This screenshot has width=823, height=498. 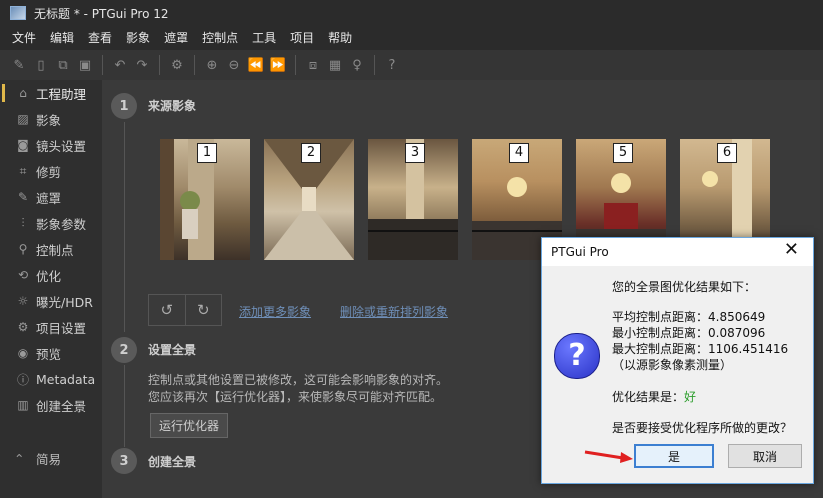 I want to click on camera-icon: ◙, so click(x=23, y=145).